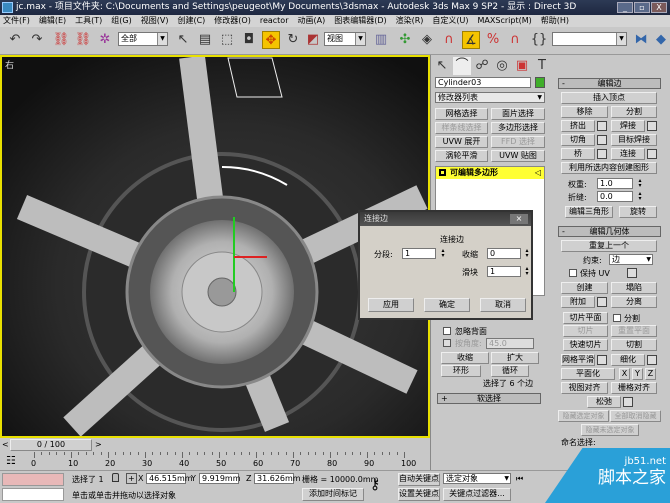 This screenshot has height=503, width=670. What do you see at coordinates (61, 40) in the screenshot?
I see `link-icon: ⛓` at bounding box center [61, 40].